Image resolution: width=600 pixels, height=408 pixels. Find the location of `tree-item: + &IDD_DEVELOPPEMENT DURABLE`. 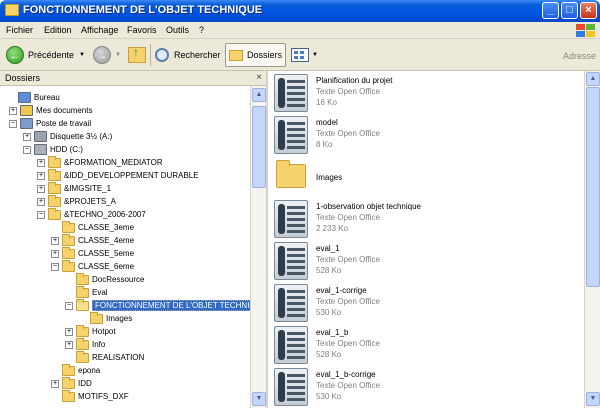

tree-item: + &IDD_DEVELOPPEMENT DURABLE is located at coordinates (118, 175).